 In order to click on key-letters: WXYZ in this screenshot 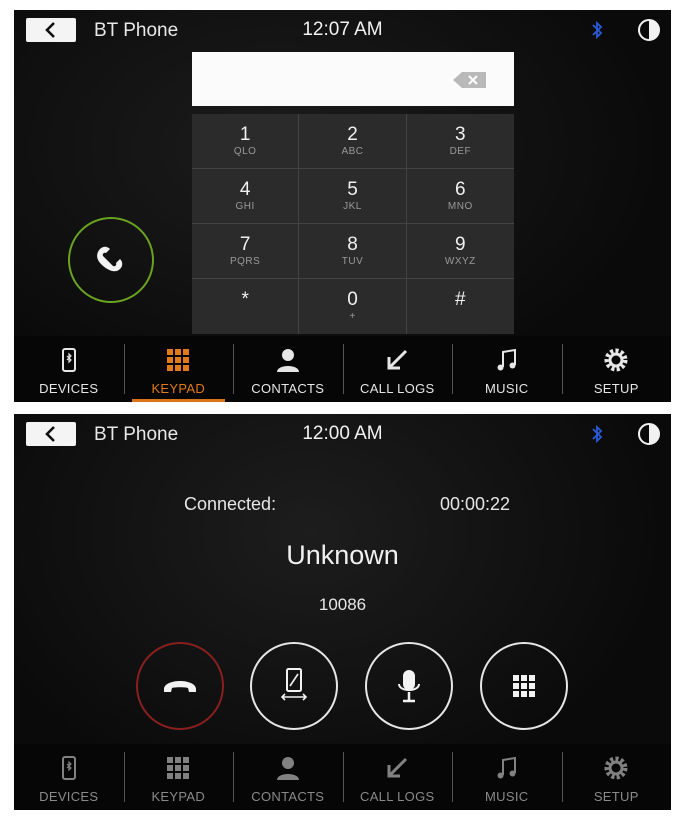, I will do `click(460, 261)`.